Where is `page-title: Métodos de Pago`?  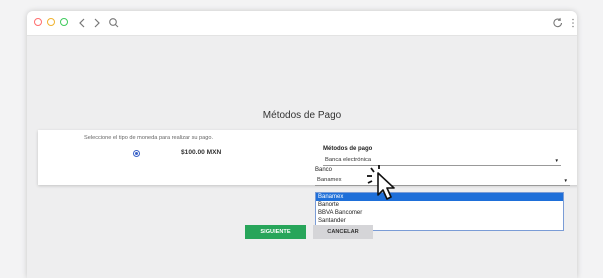
page-title: Métodos de Pago is located at coordinates (302, 115).